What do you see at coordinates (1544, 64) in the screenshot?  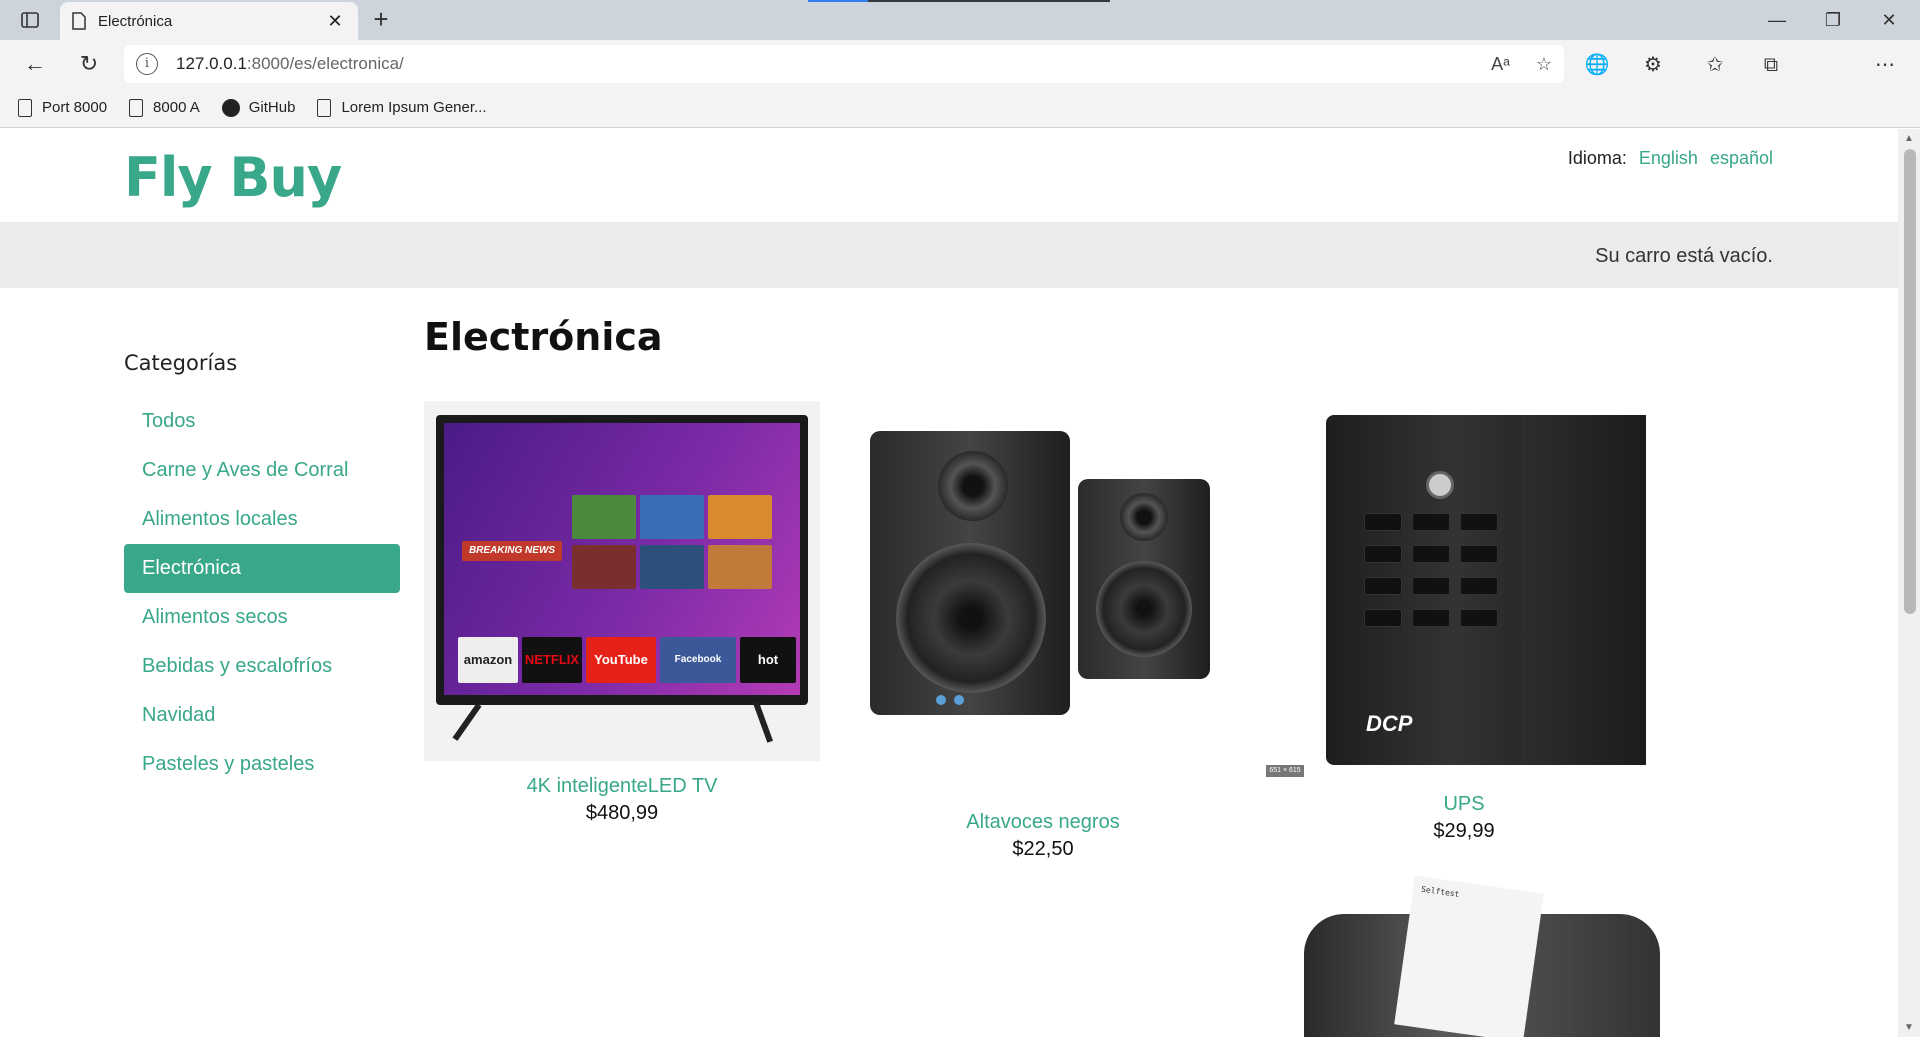 I see `favorite-star-icon: ☆` at bounding box center [1544, 64].